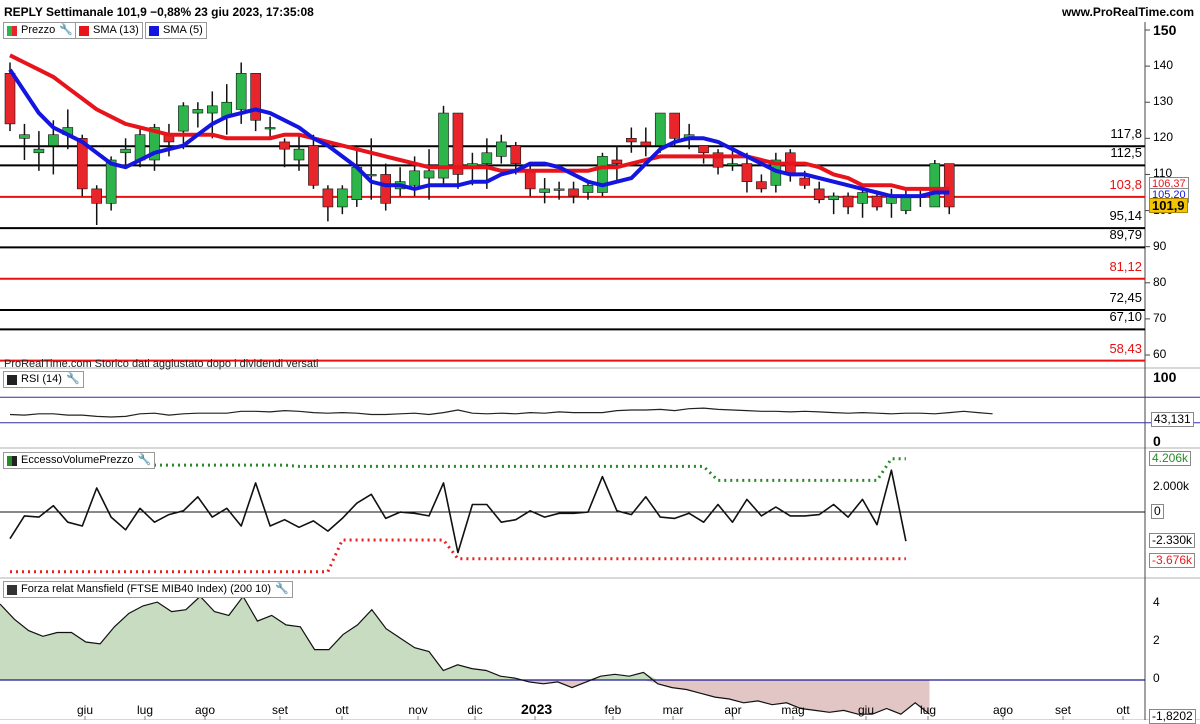 This screenshot has height=724, width=1200. What do you see at coordinates (12, 460) in the screenshot?
I see `volume-swatch` at bounding box center [12, 460].